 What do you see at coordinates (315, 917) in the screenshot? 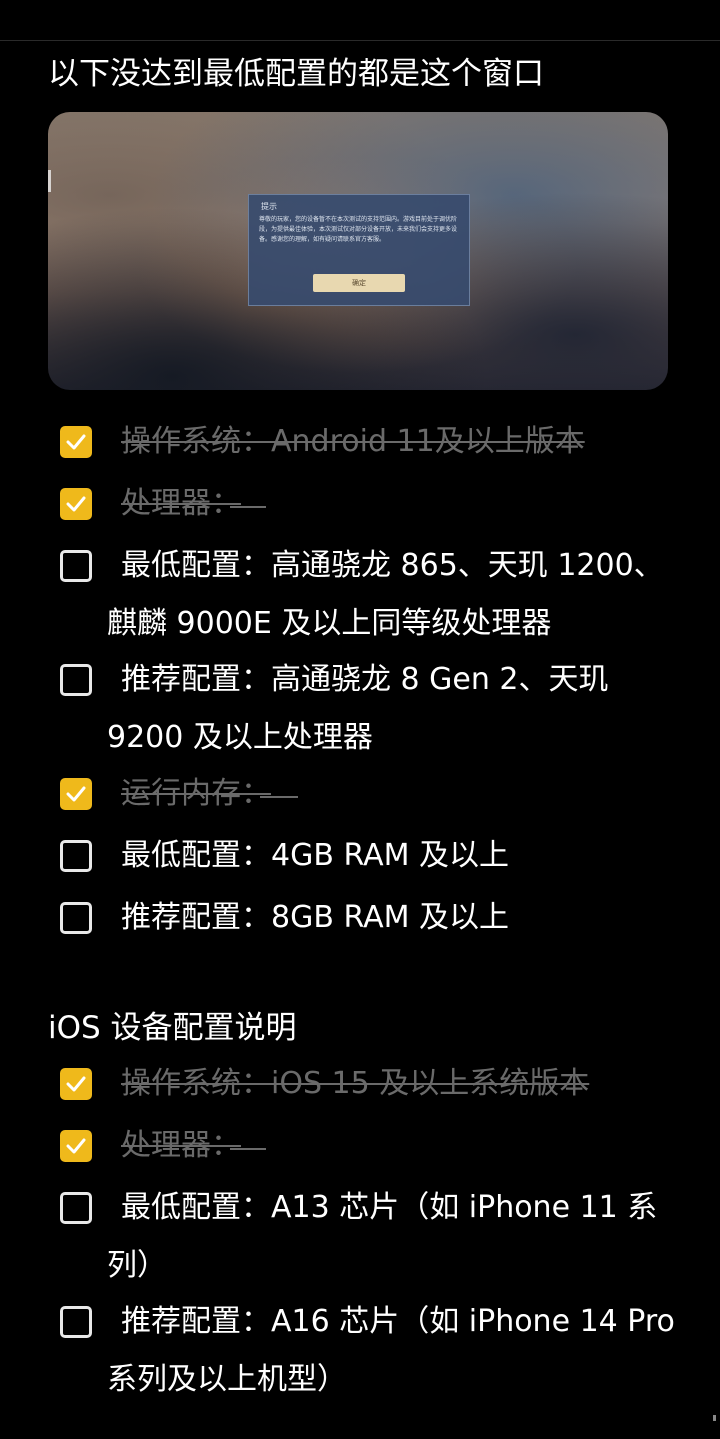
I see `item-label: 推荐配置：8GB RAM 及以上` at bounding box center [315, 917].